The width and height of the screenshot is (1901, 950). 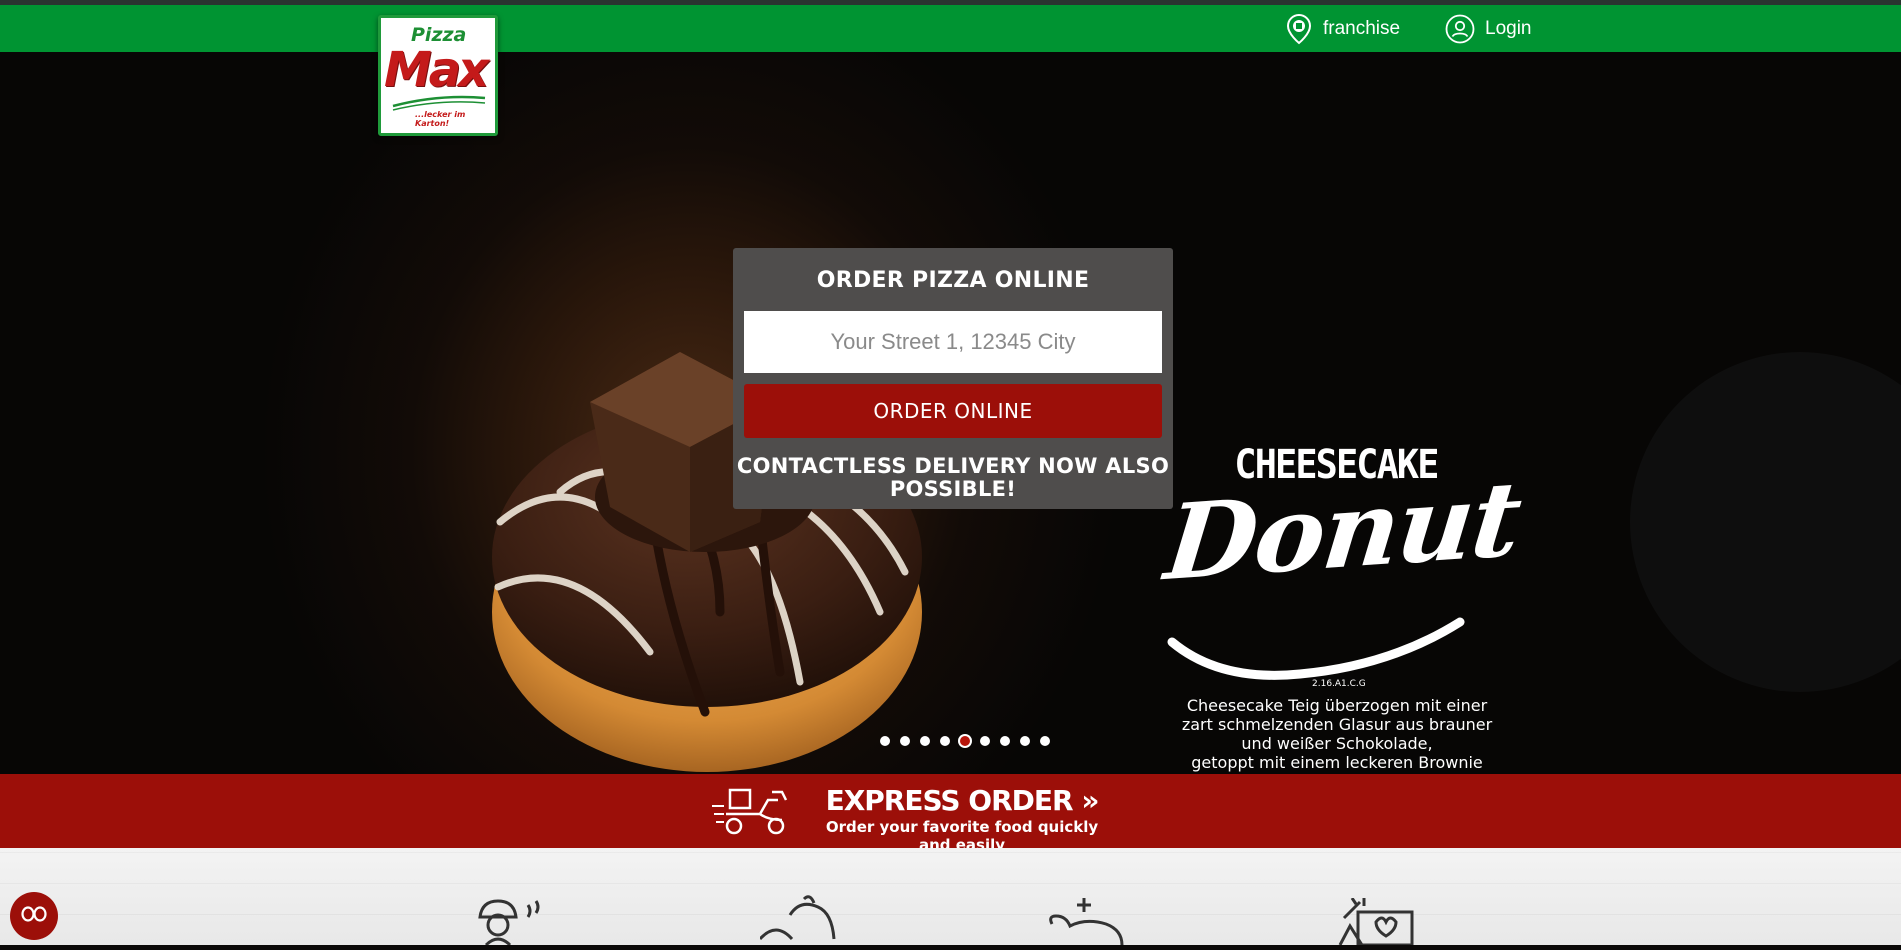 I want to click on chef-icon, so click(x=512, y=922).